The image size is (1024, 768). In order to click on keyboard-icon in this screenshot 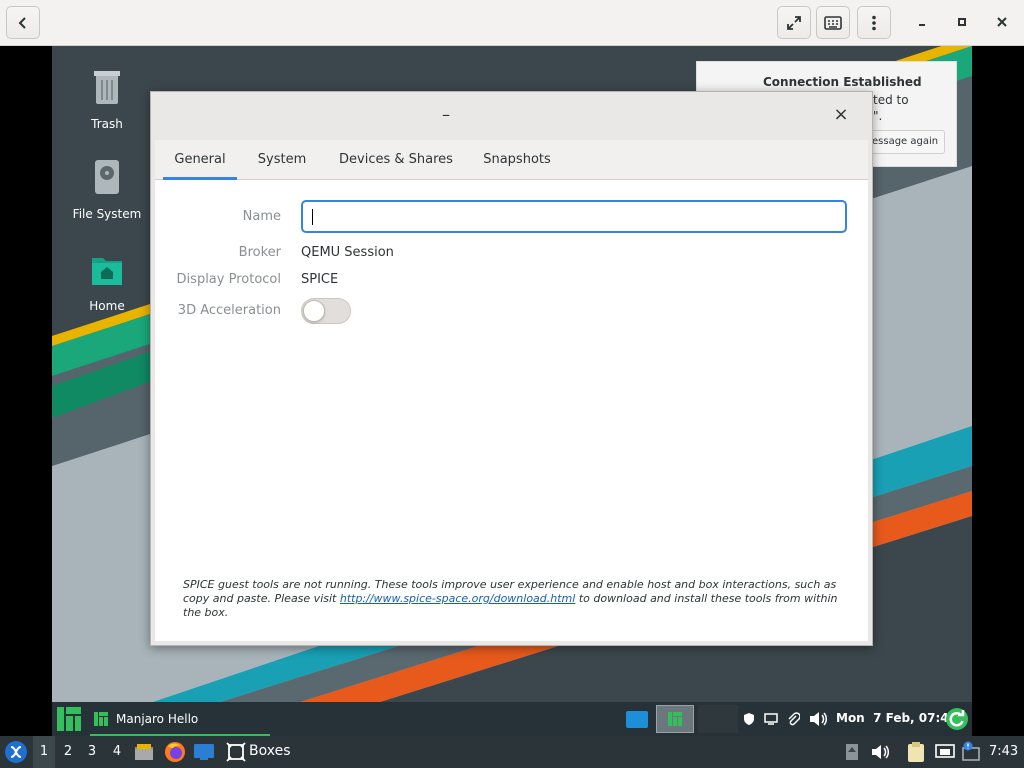, I will do `click(833, 22)`.